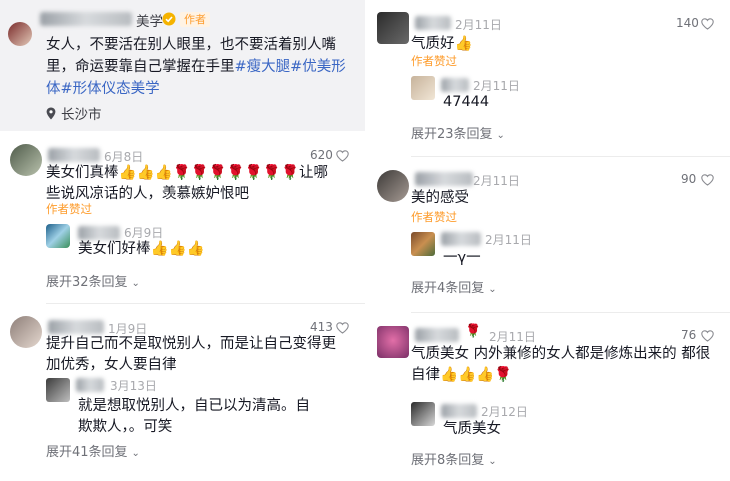 The width and height of the screenshot is (730, 481). What do you see at coordinates (504, 412) in the screenshot?
I see `reply-date: 2月12日` at bounding box center [504, 412].